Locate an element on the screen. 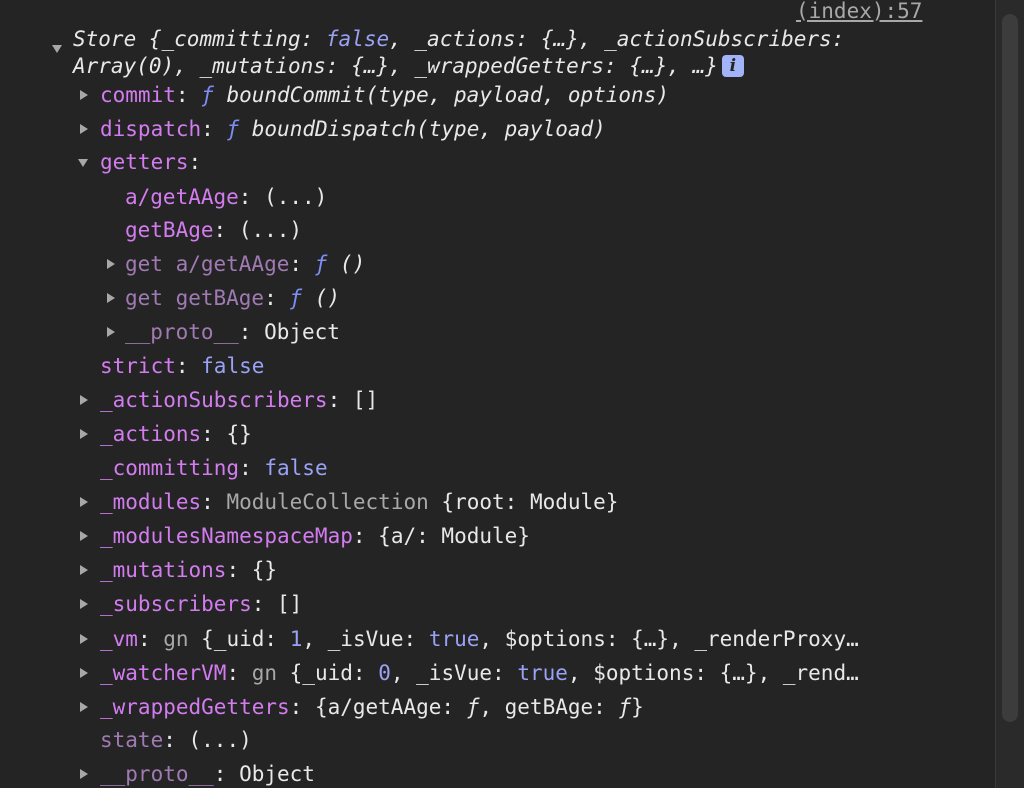 This screenshot has width=1024, height=788. property-key: dispatch is located at coordinates (151, 129).